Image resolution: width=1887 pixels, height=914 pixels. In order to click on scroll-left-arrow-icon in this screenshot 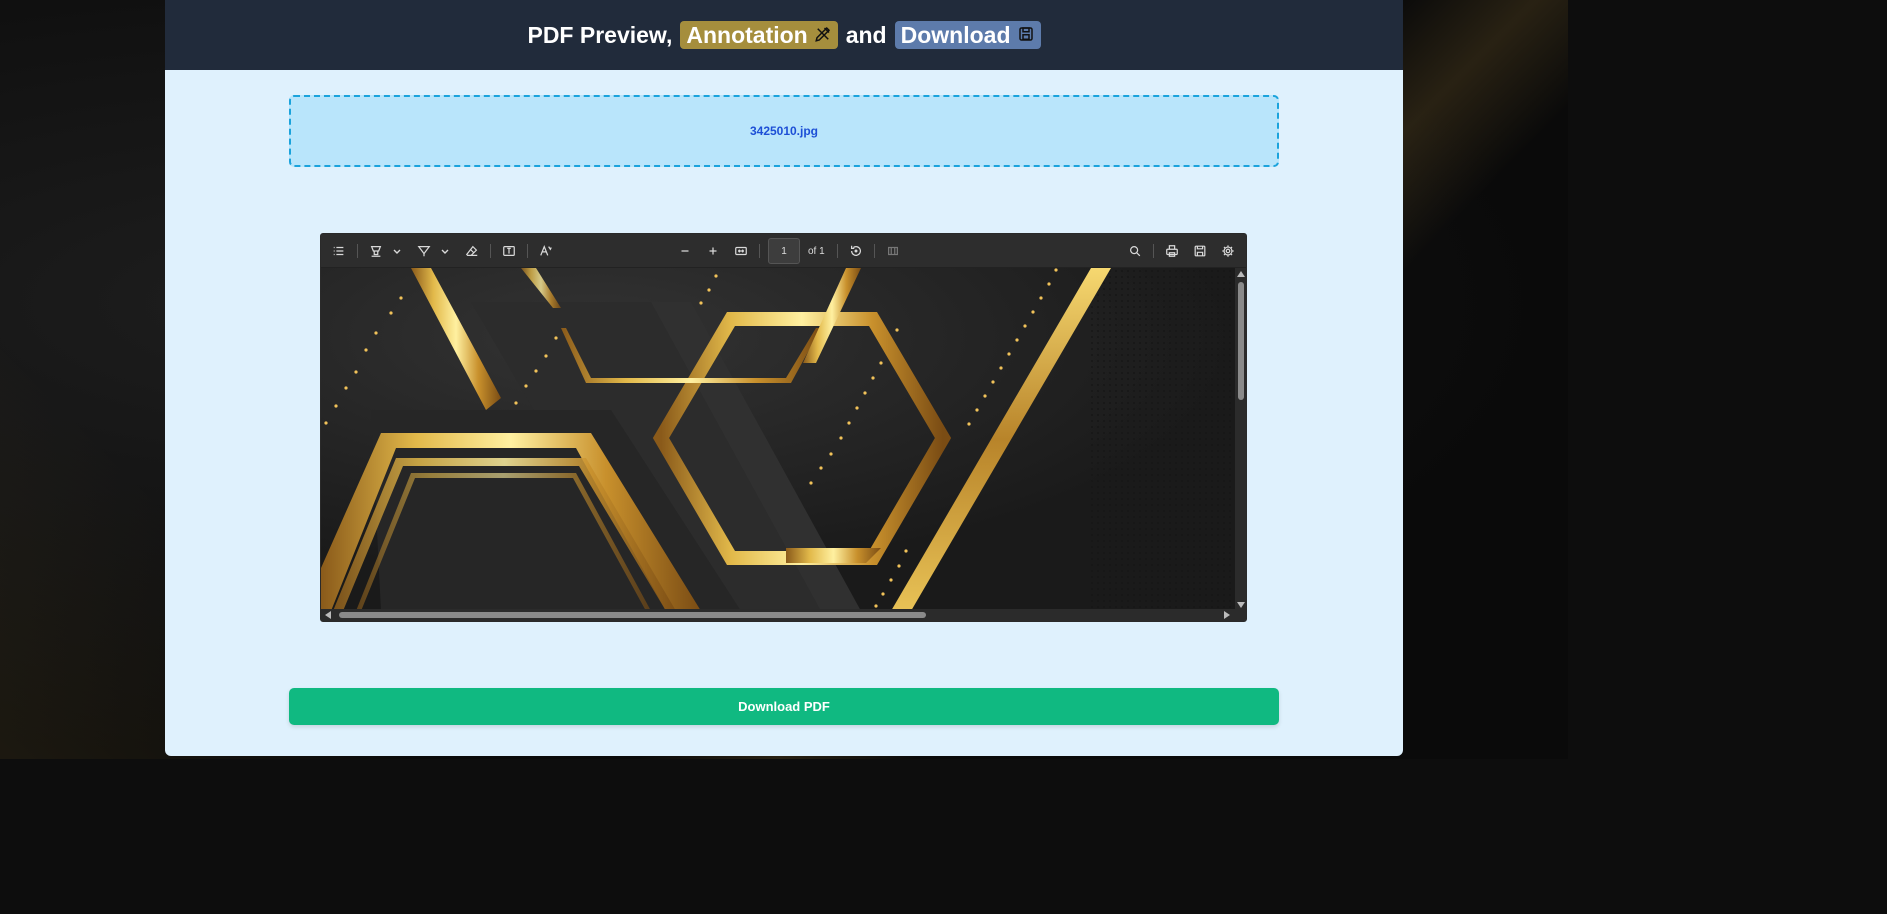, I will do `click(328, 615)`.